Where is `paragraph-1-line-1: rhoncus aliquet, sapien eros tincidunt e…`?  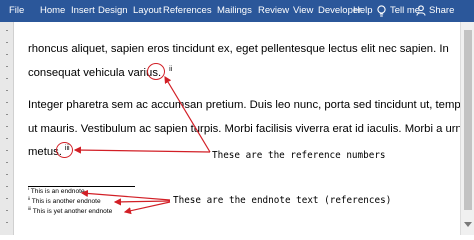 paragraph-1-line-1: rhoncus aliquet, sapien eros tincidunt e… is located at coordinates (238, 49).